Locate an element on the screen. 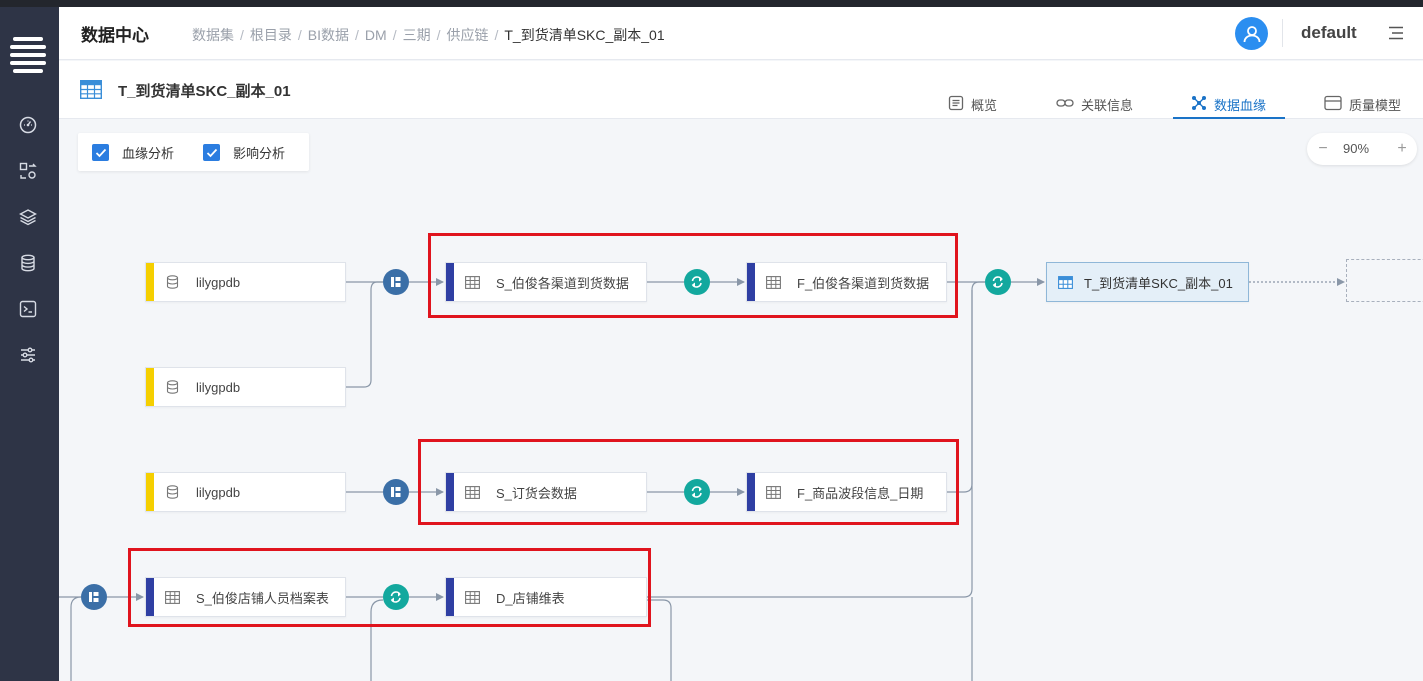 The height and width of the screenshot is (681, 1423). tab-related-info: 关联信息 is located at coordinates (1096, 107).